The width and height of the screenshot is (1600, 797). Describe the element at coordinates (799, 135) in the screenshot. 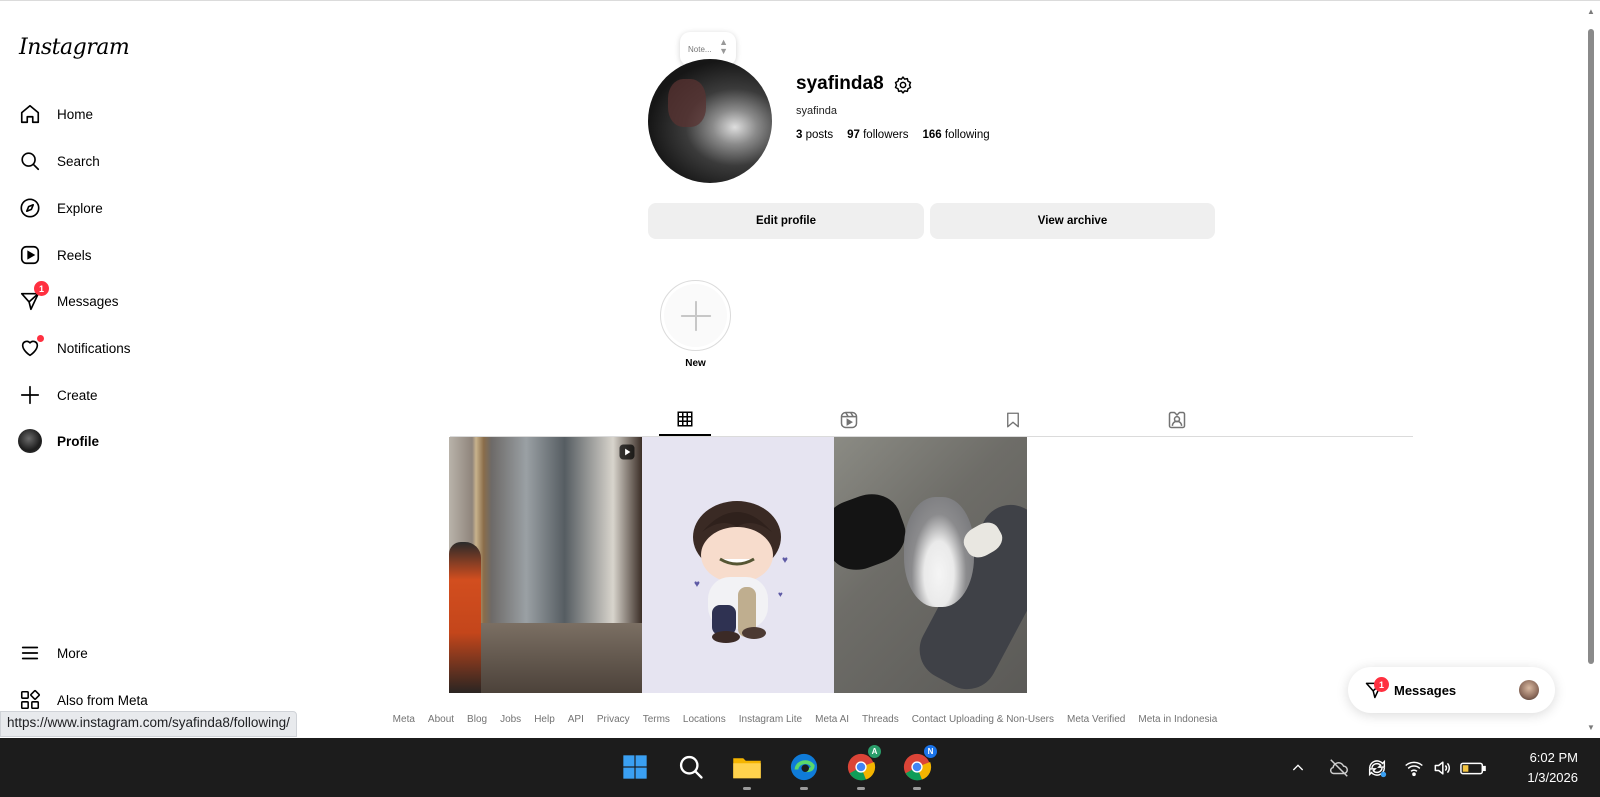

I see `posts-count: 3` at that location.